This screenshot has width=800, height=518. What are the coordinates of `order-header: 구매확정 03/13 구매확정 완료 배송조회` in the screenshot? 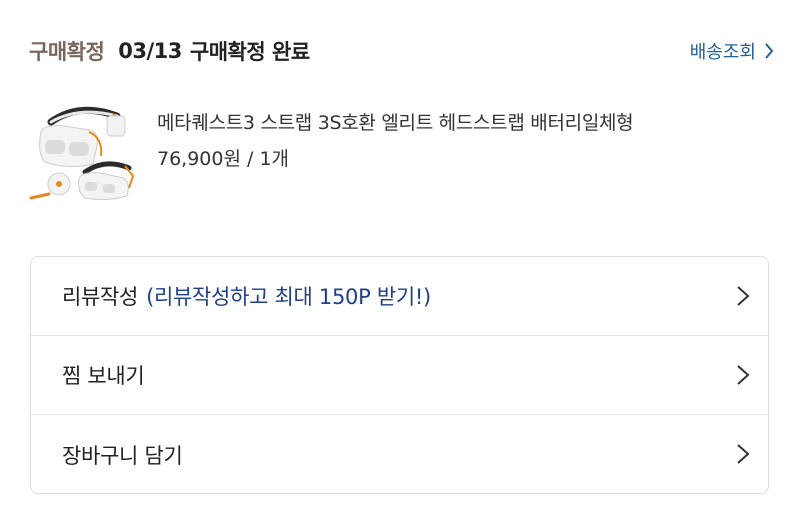 It's located at (401, 51).